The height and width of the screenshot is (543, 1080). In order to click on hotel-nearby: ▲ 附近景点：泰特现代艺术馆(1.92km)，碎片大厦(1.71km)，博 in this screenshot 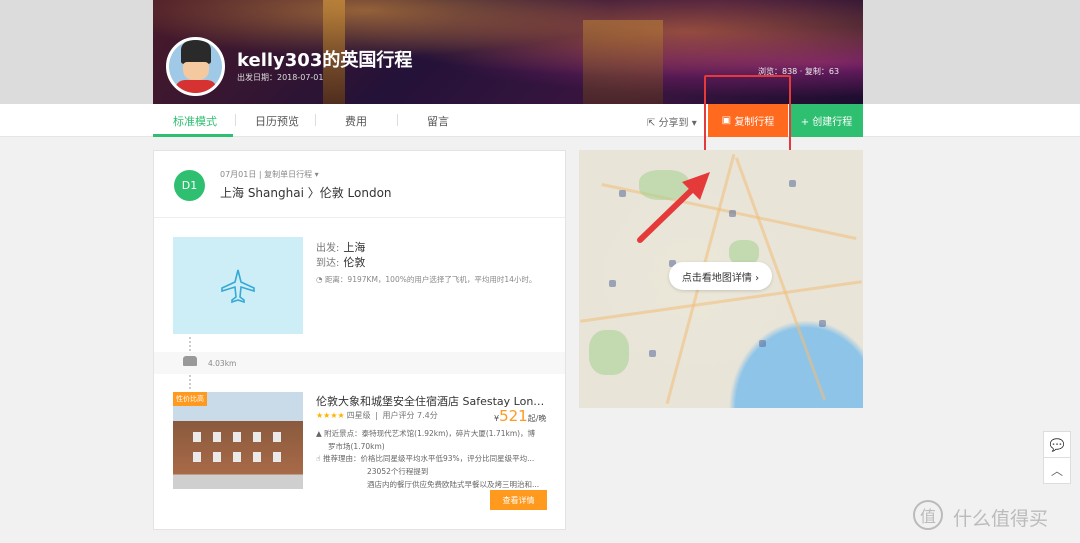, I will do `click(426, 433)`.